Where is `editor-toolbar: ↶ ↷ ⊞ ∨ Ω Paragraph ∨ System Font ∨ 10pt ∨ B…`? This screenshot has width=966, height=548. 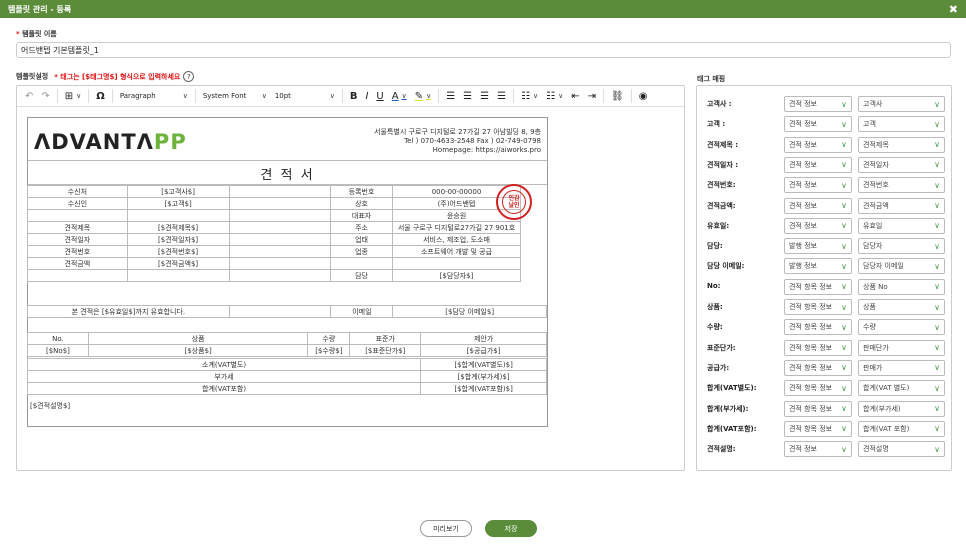 editor-toolbar: ↶ ↷ ⊞ ∨ Ω Paragraph ∨ System Font ∨ 10pt ∨ B… is located at coordinates (350, 96).